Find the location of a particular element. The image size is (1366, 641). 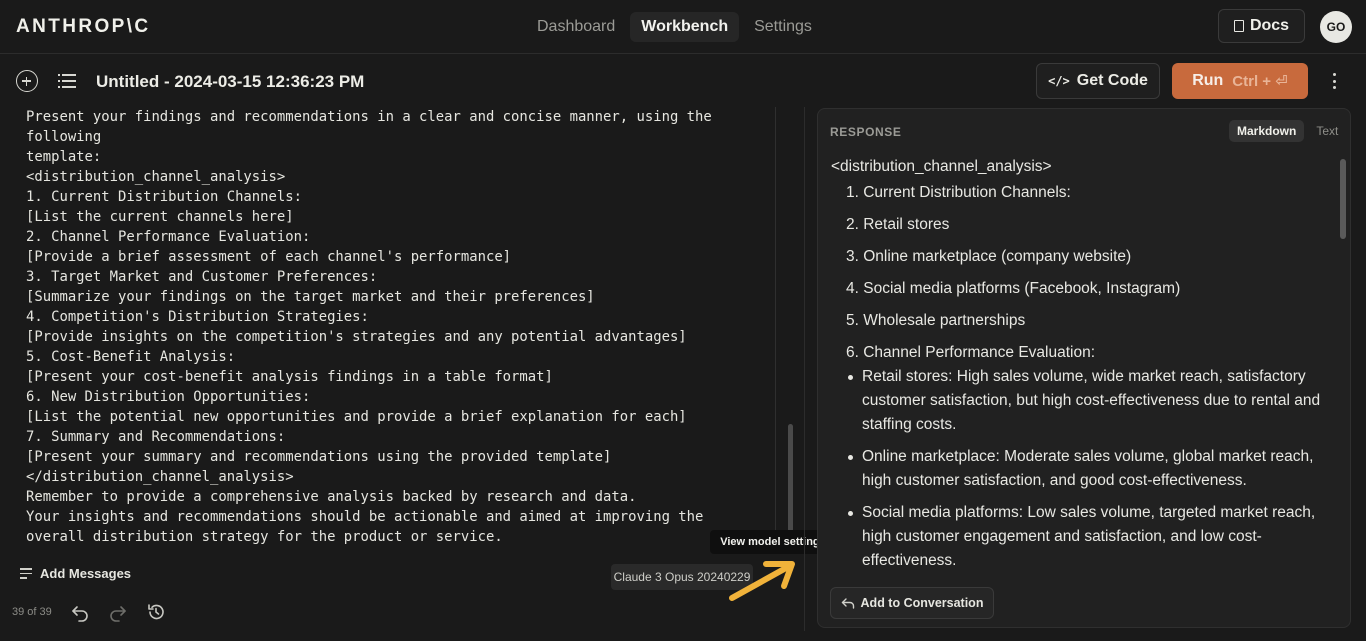

editor-line: [List the current channels here] is located at coordinates (393, 217).